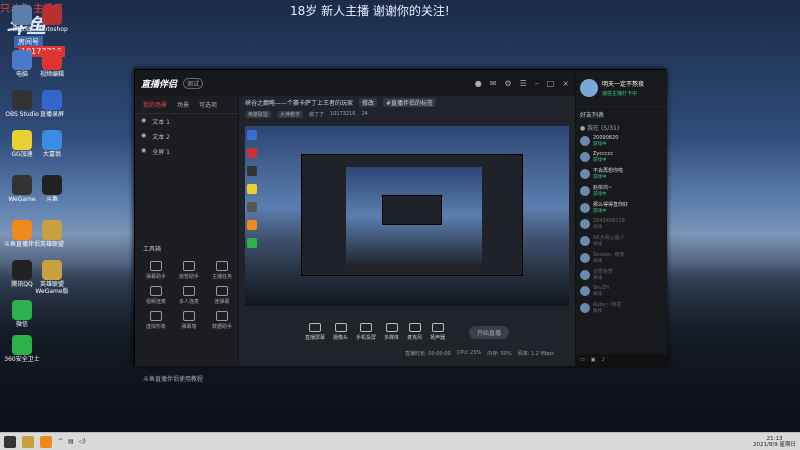 The image size is (800, 450). What do you see at coordinates (437, 332) in the screenshot?
I see `speaker-button: 扬声器` at bounding box center [437, 332].